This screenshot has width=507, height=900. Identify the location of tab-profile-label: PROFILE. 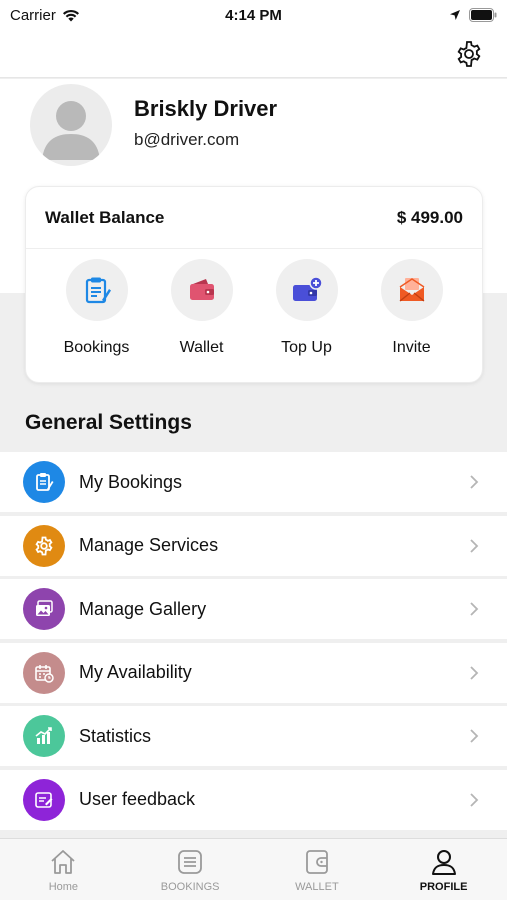
(443, 887).